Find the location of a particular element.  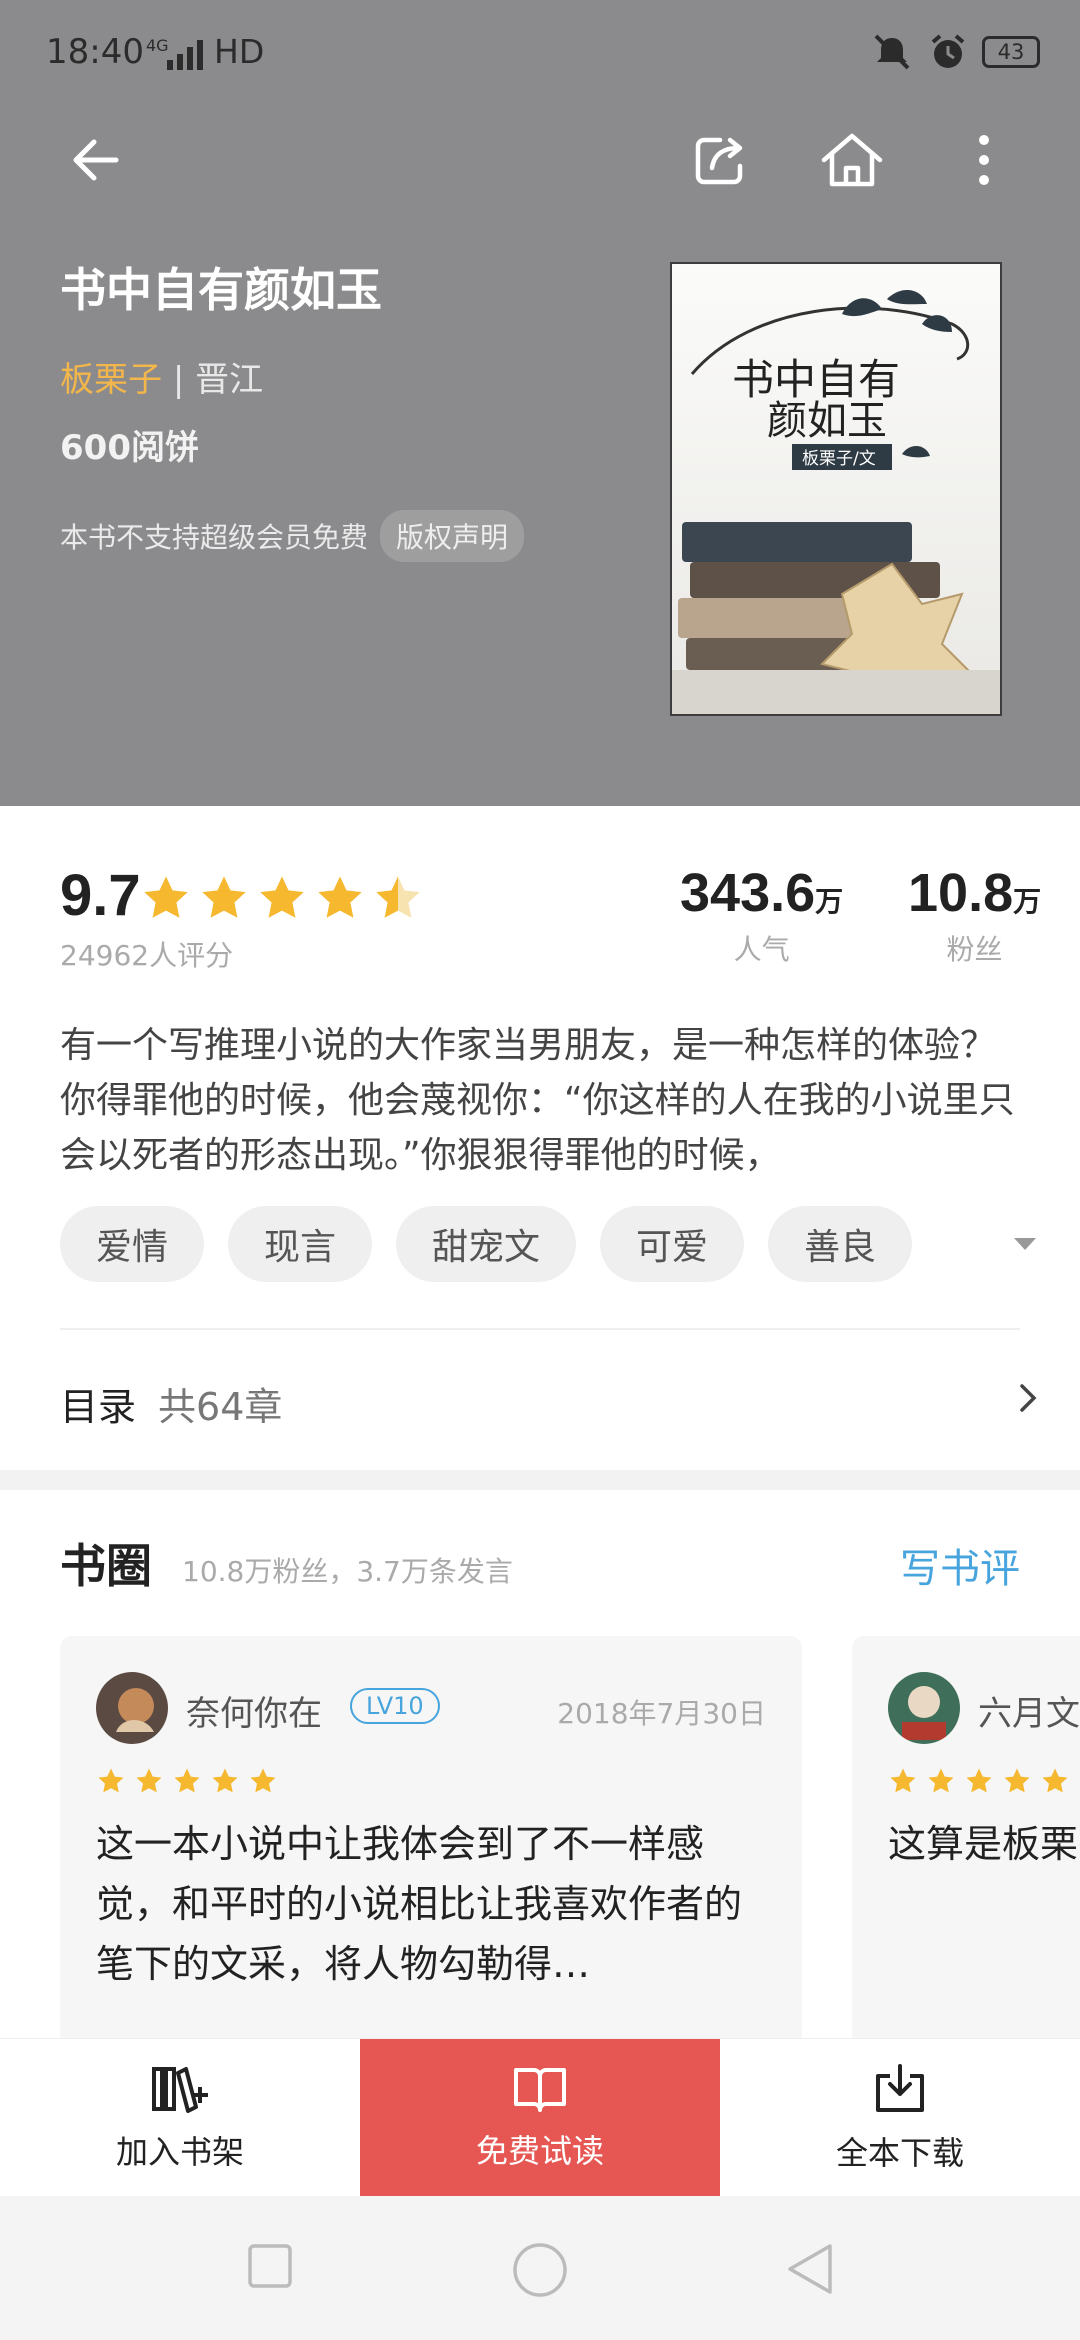

rating-stars is located at coordinates (282, 898).